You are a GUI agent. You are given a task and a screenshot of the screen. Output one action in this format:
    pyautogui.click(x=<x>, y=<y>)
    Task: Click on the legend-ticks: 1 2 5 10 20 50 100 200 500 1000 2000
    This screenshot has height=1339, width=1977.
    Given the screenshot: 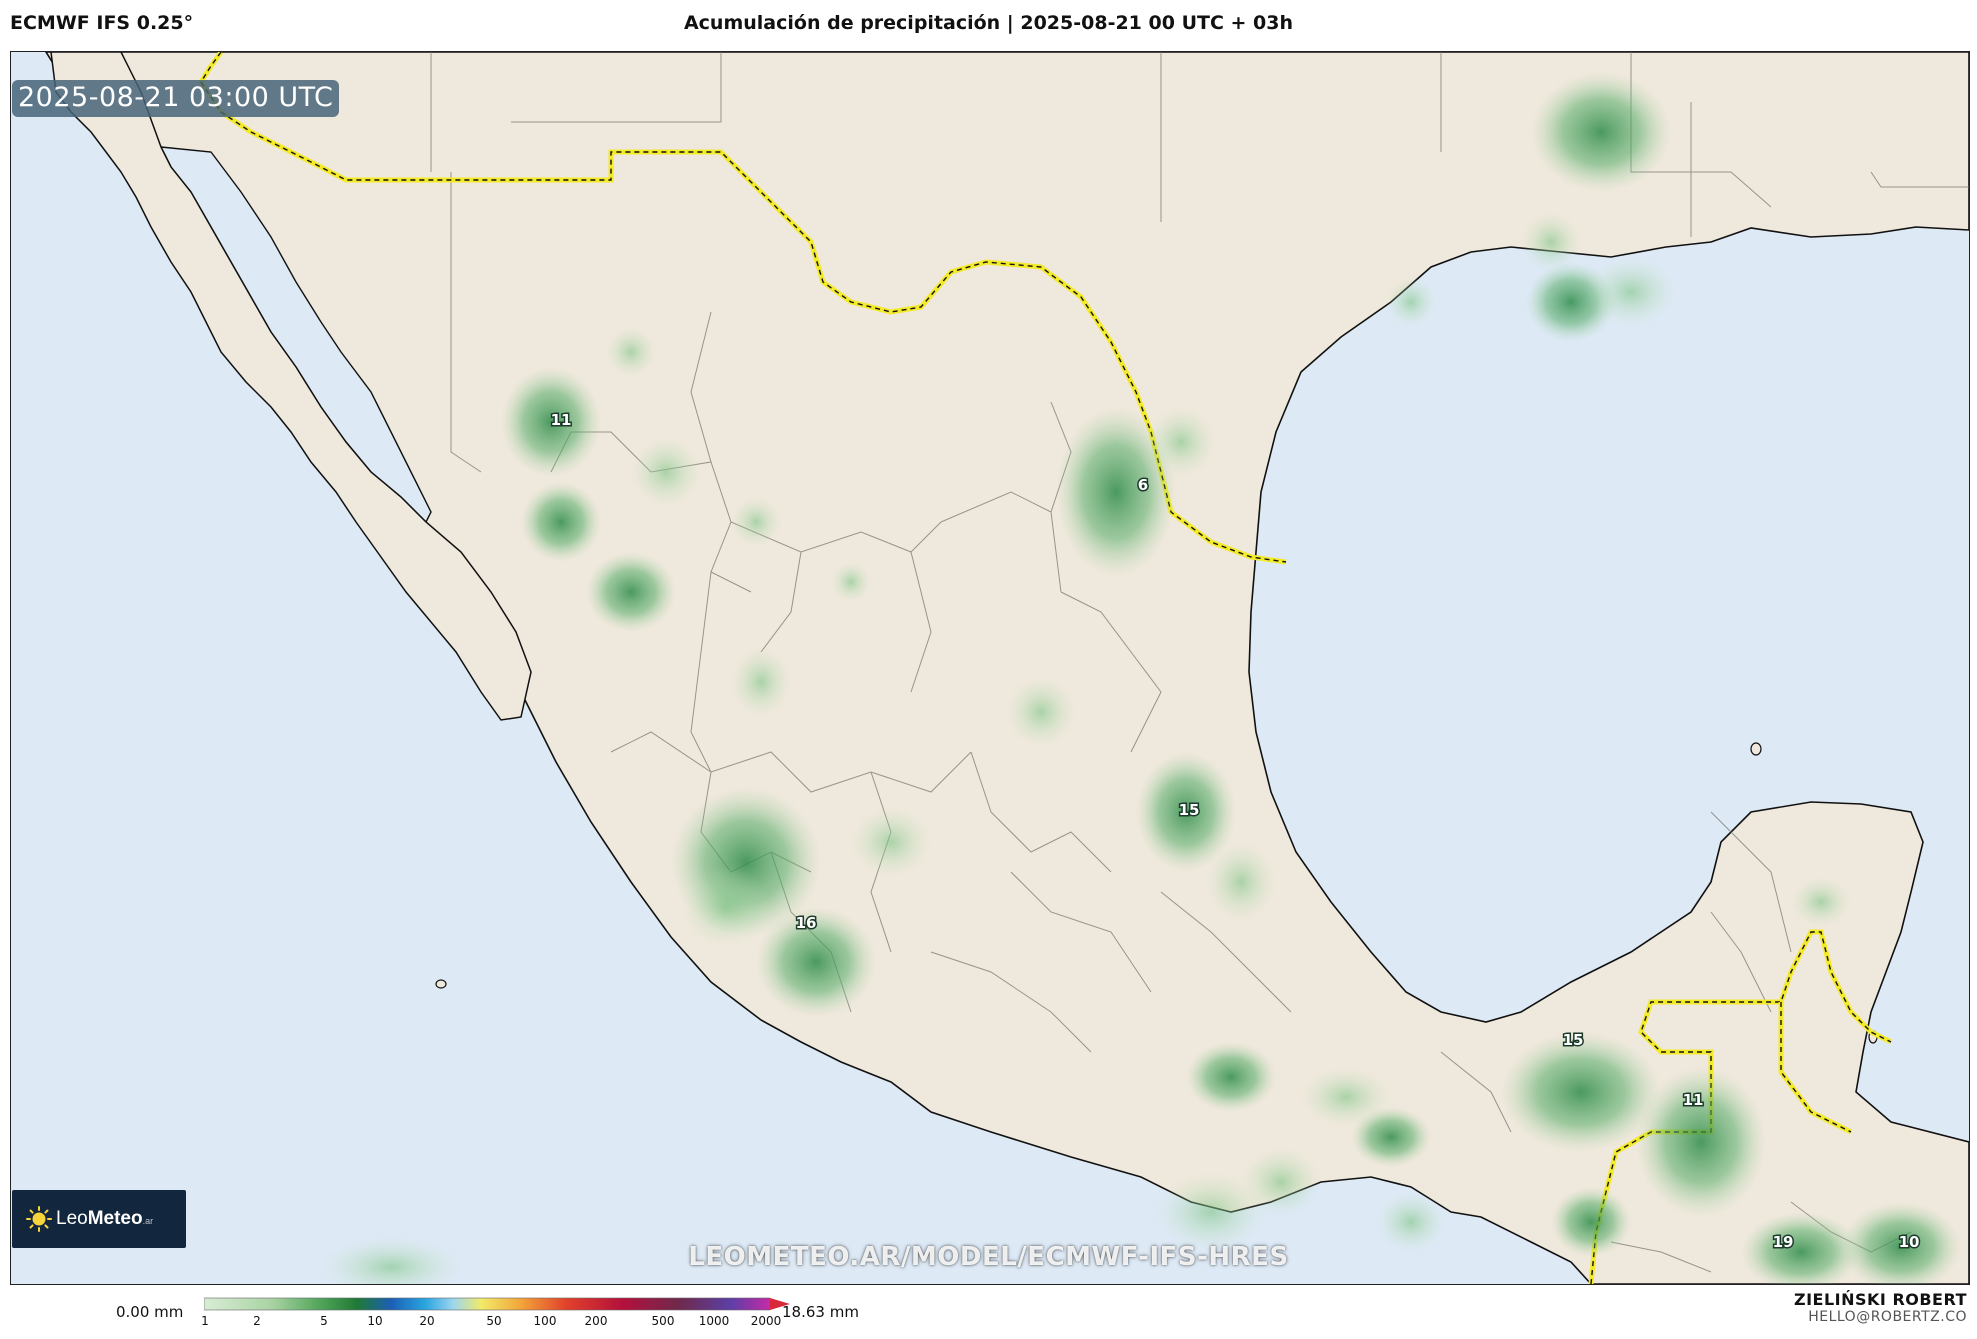 What is the action you would take?
    pyautogui.click(x=491, y=1324)
    